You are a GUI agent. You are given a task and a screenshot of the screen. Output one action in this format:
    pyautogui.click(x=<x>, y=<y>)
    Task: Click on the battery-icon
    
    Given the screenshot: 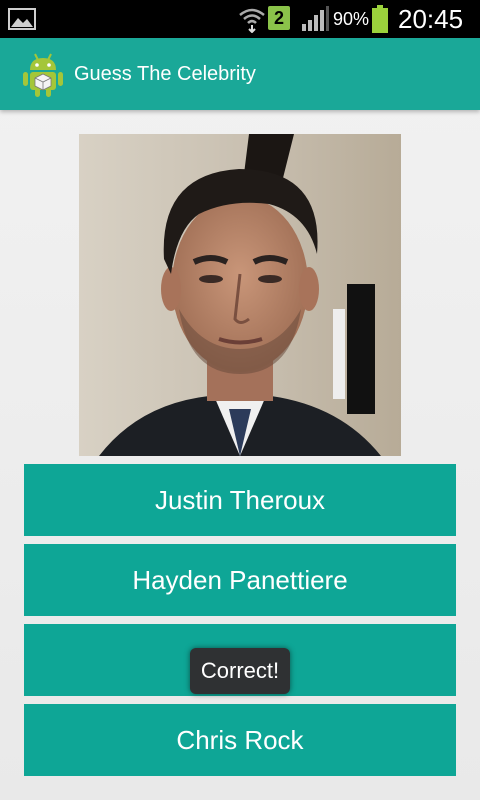 What is the action you would take?
    pyautogui.click(x=380, y=19)
    